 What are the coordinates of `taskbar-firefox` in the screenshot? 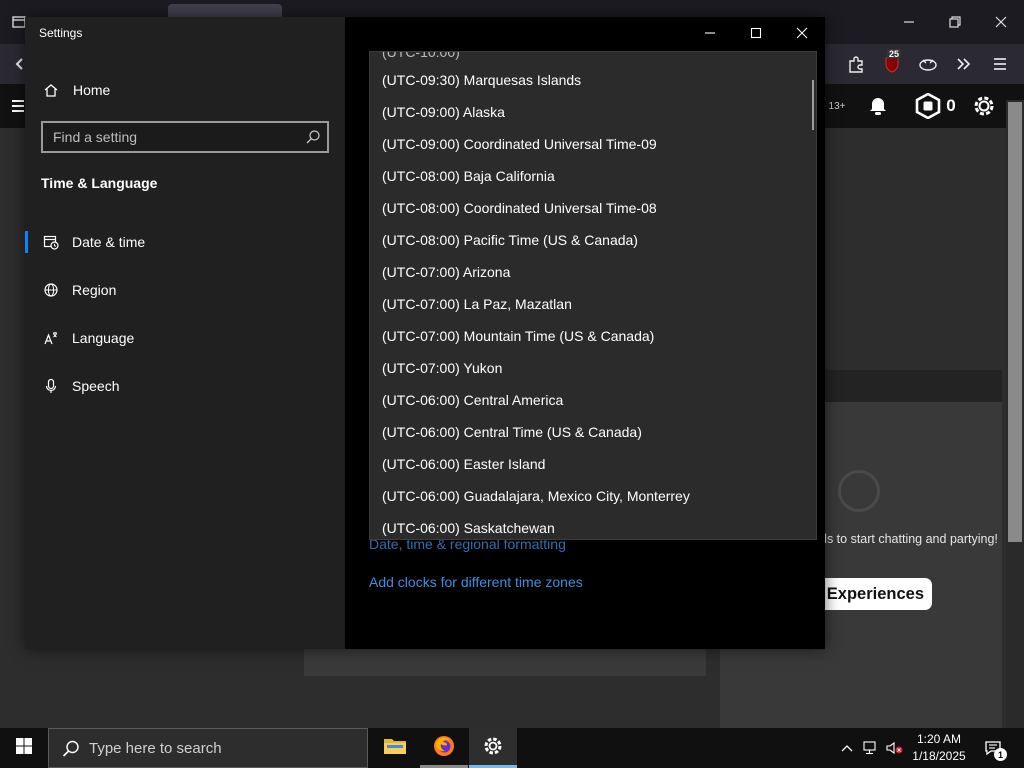 It's located at (444, 748).